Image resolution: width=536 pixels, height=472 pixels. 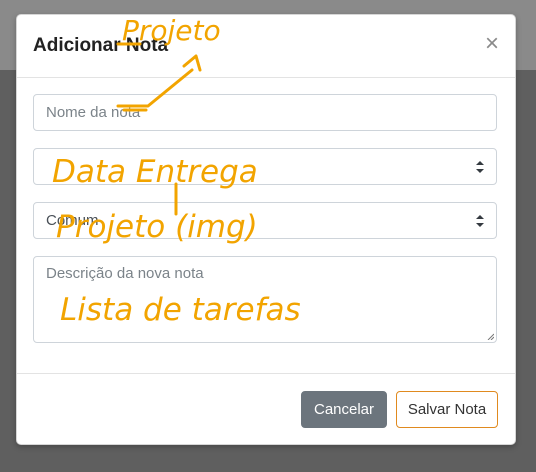 I want to click on note-type-select: Comum, so click(x=265, y=220).